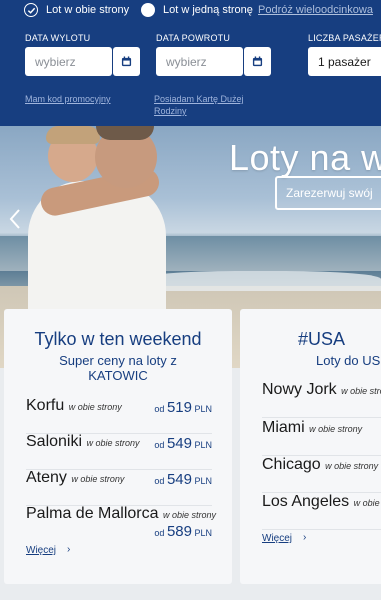  I want to click on offer-city: Chicago, so click(291, 464).